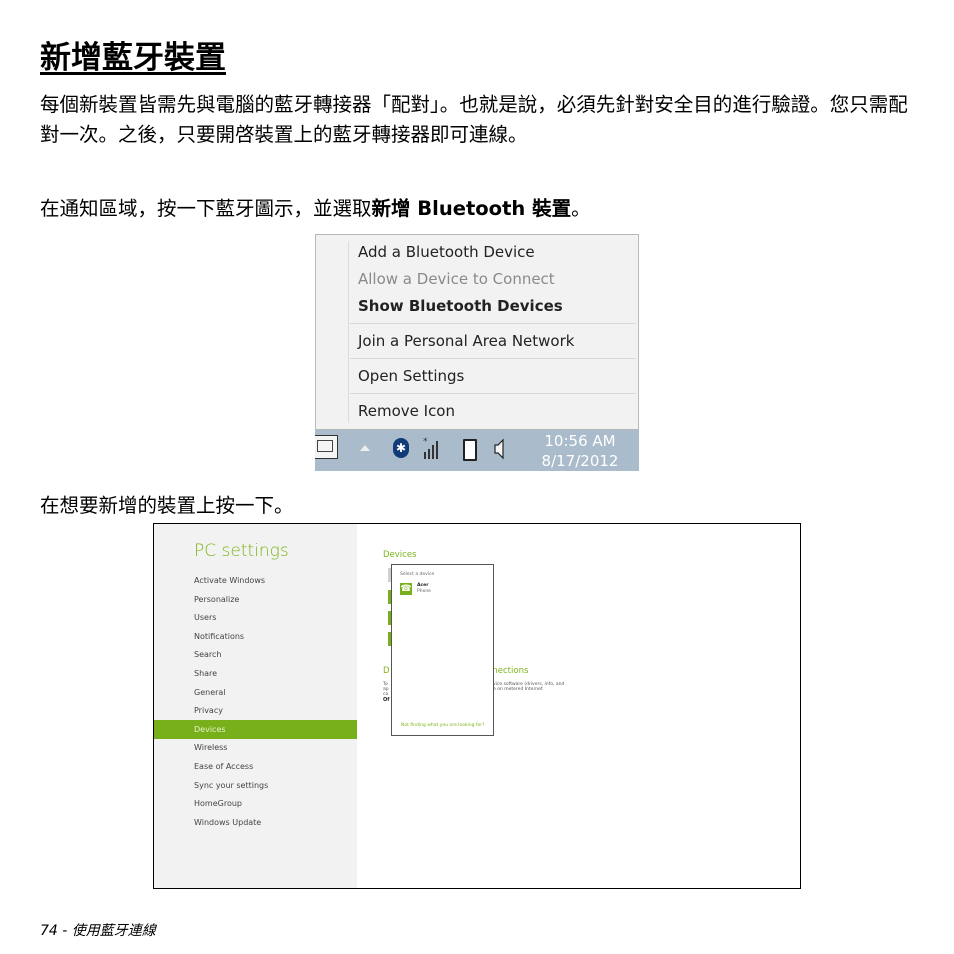 Image resolution: width=954 pixels, height=954 pixels. What do you see at coordinates (580, 461) in the screenshot?
I see `clock-date: 8/17/2012` at bounding box center [580, 461].